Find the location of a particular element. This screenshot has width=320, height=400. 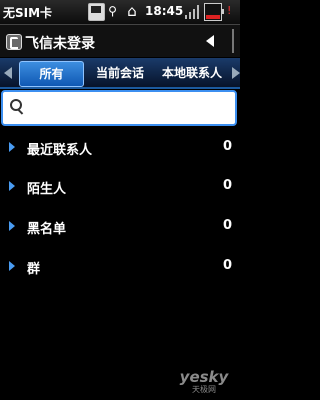

group-label: 群 is located at coordinates (34, 269).